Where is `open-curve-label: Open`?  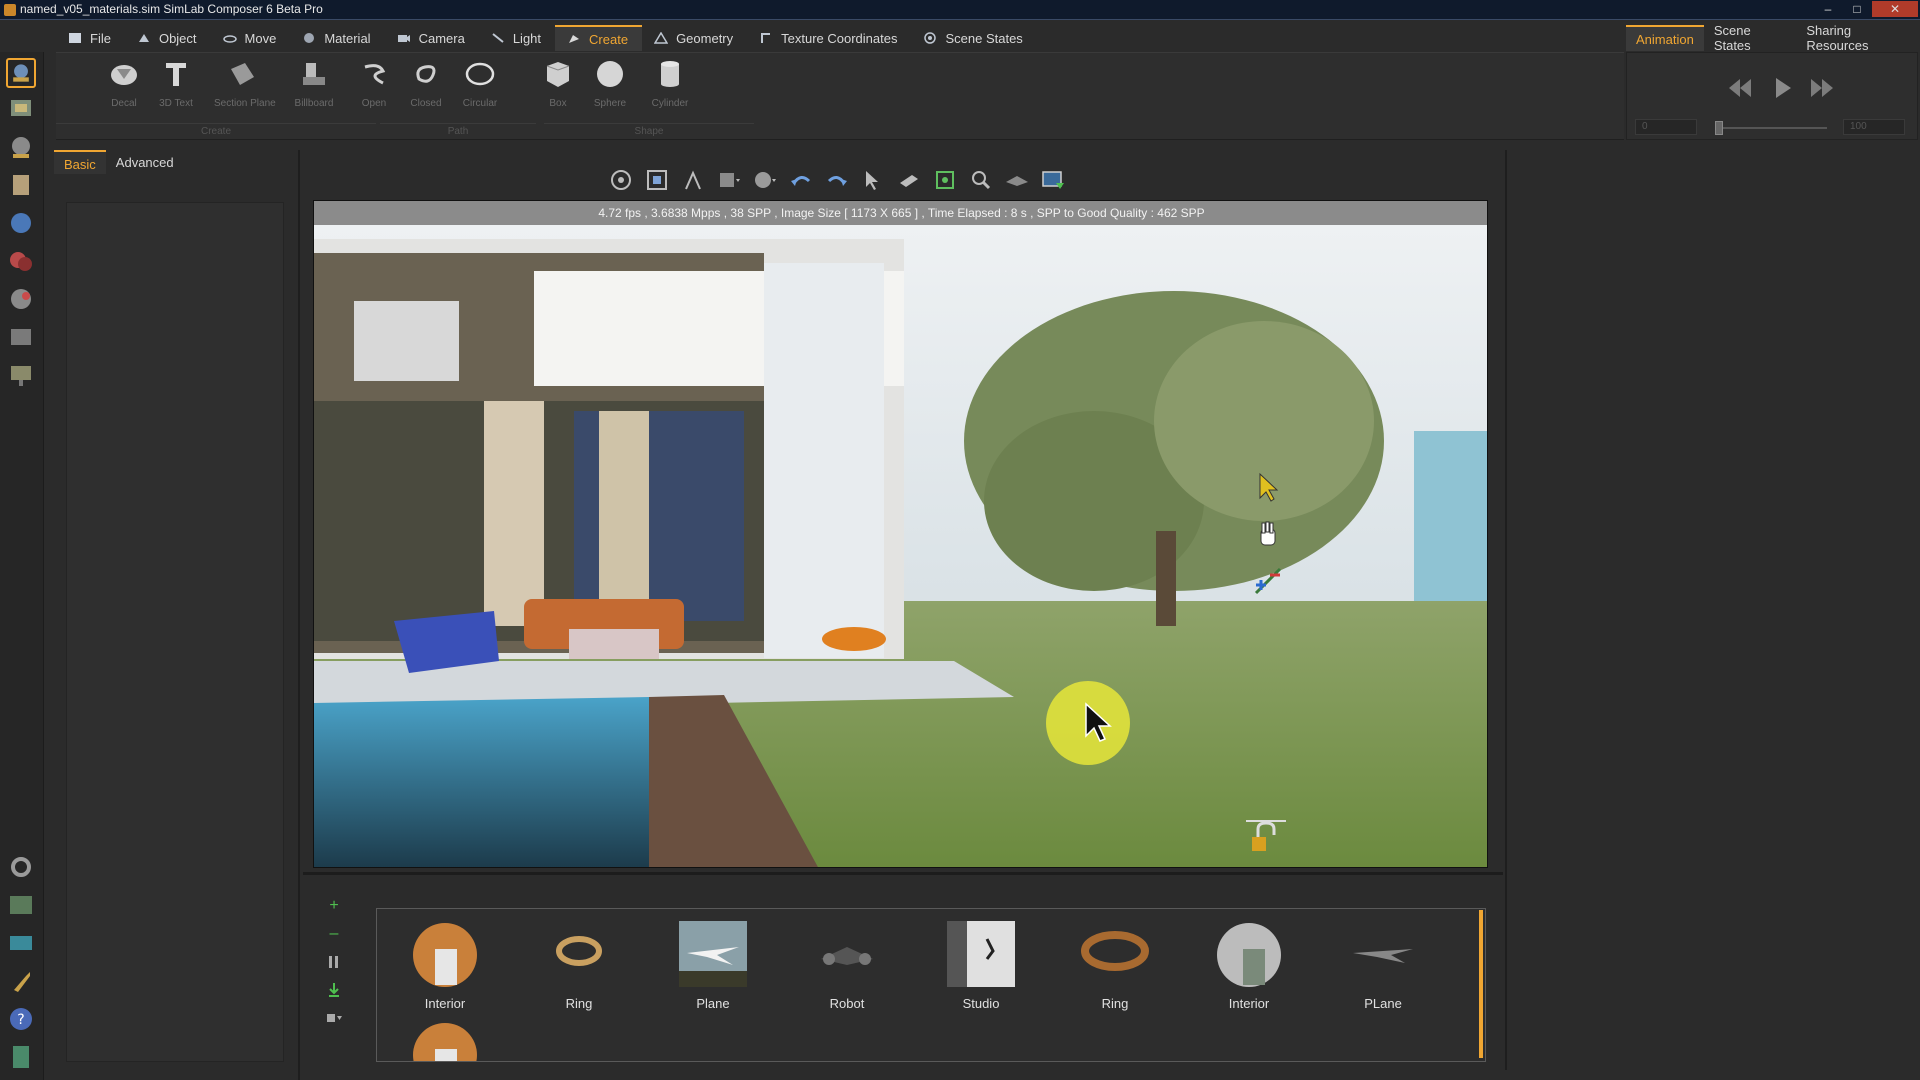 open-curve-label: Open is located at coordinates (374, 103).